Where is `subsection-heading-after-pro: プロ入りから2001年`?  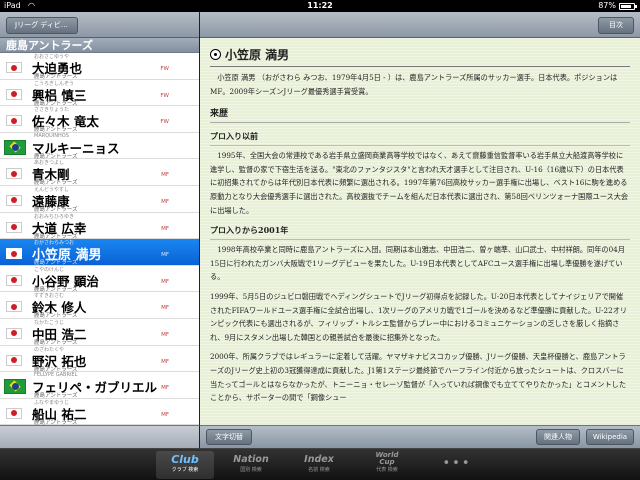 subsection-heading-after-pro: プロ入りから2001年 is located at coordinates (249, 230).